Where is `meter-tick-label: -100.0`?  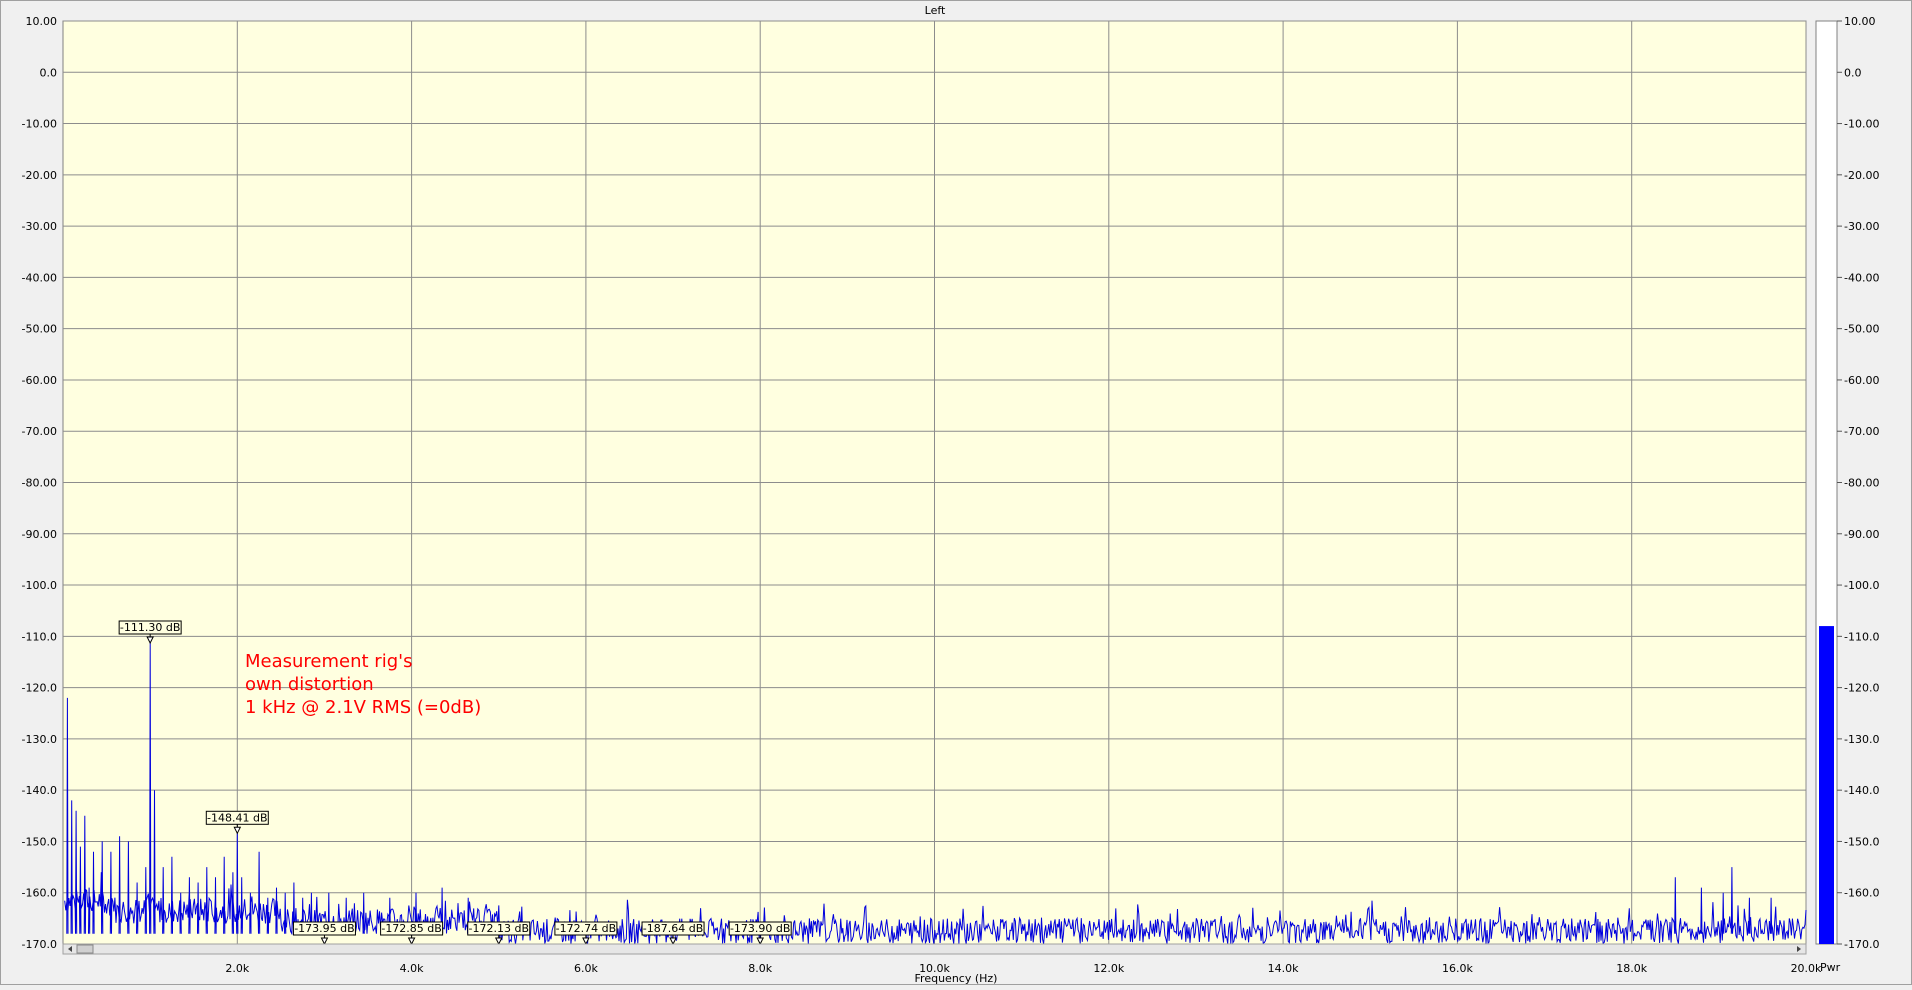
meter-tick-label: -100.0 is located at coordinates (1861, 585).